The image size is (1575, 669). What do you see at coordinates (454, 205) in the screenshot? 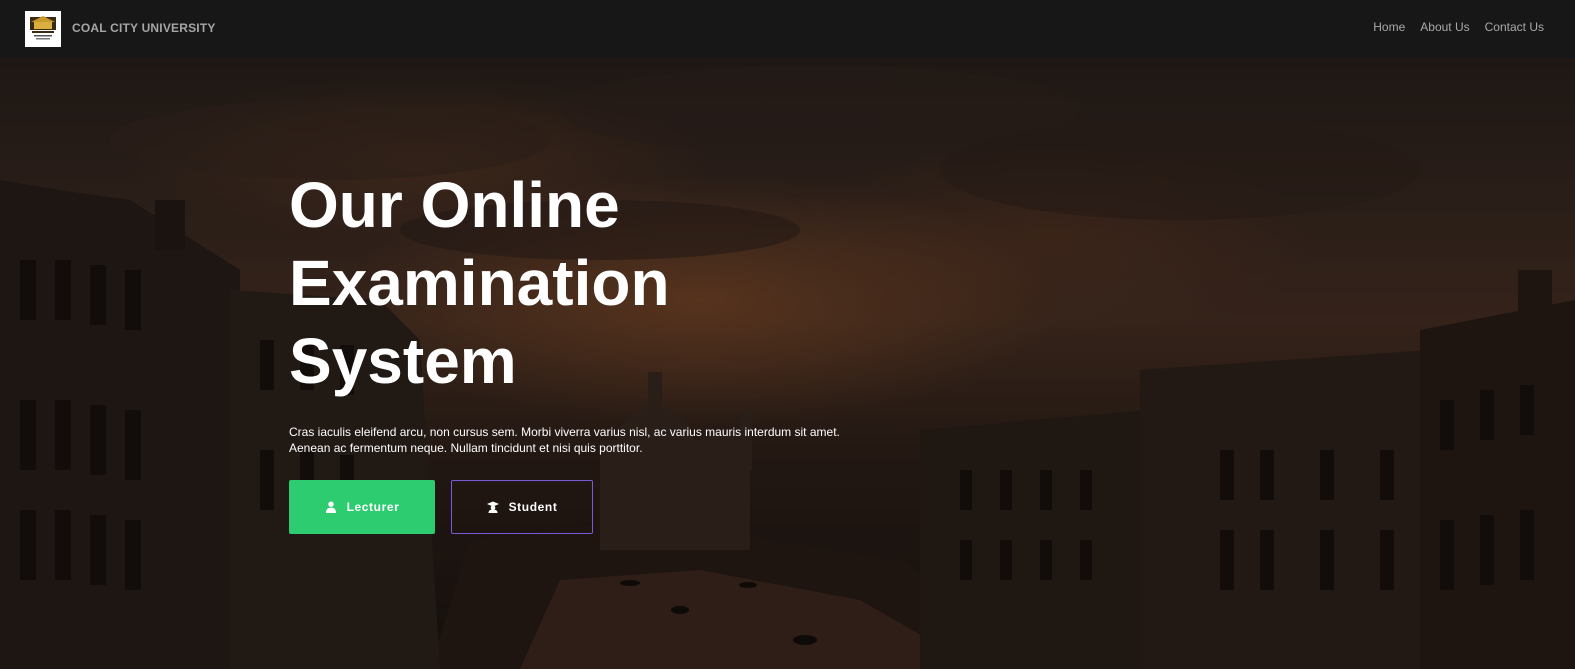
I see `hero-title-line-1: Our Online` at bounding box center [454, 205].